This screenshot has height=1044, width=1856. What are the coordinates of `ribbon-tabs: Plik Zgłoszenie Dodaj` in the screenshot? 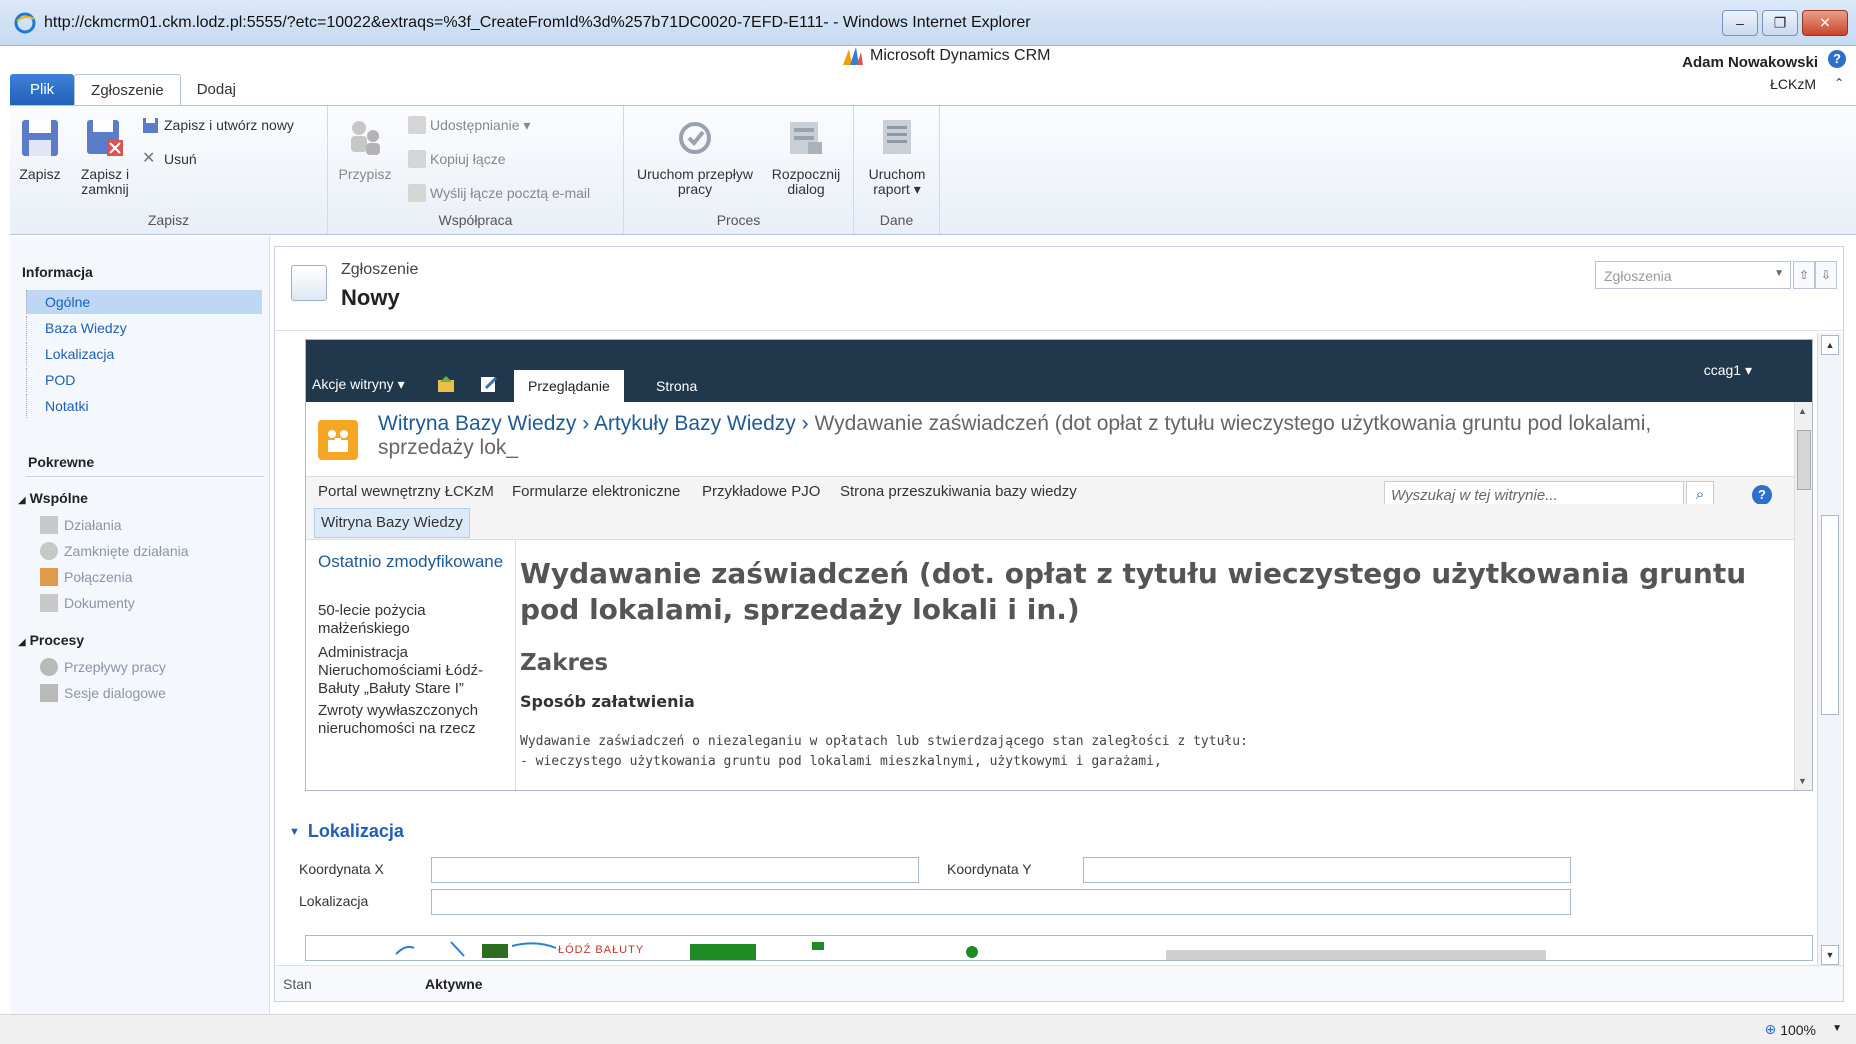 It's located at (131, 90).